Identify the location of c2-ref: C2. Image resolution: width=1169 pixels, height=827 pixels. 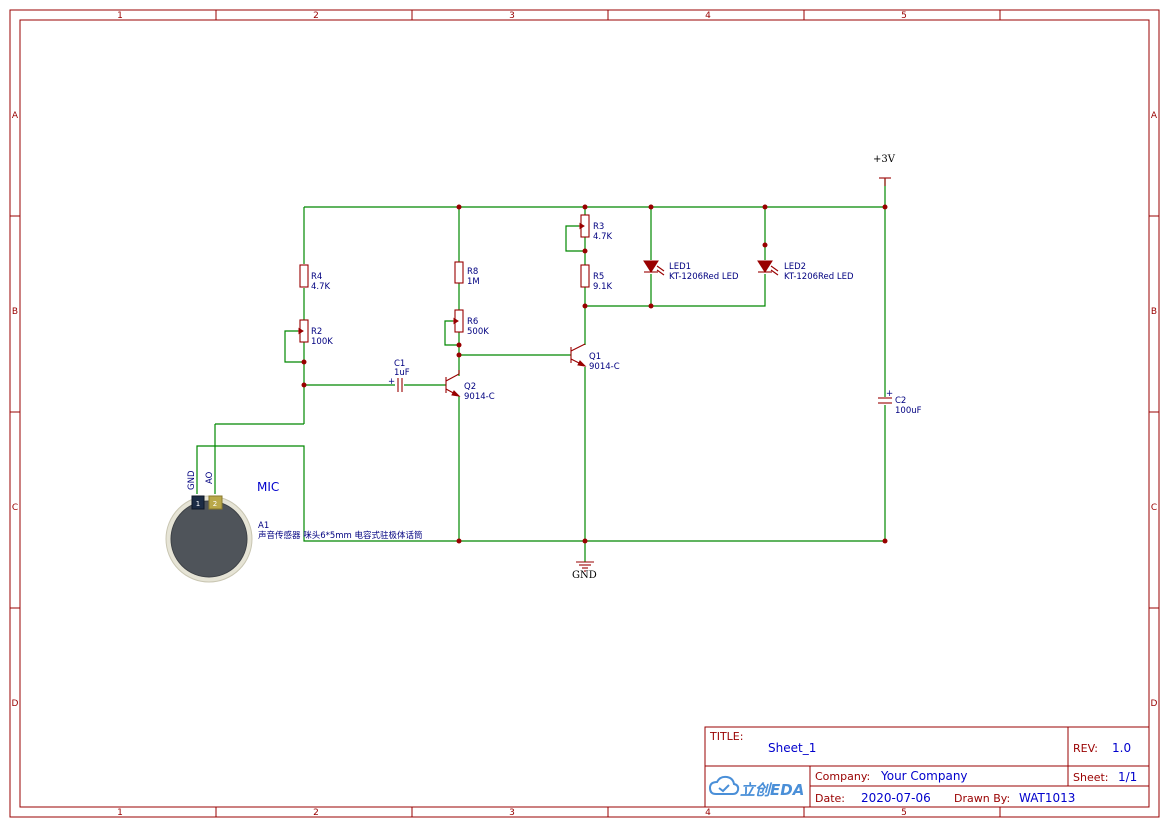
(900, 401).